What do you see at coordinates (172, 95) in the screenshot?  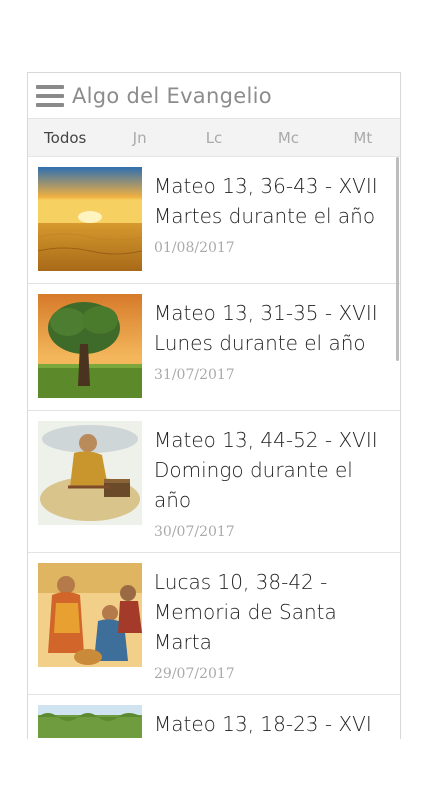 I see `app-title: Algo del Evangelio` at bounding box center [172, 95].